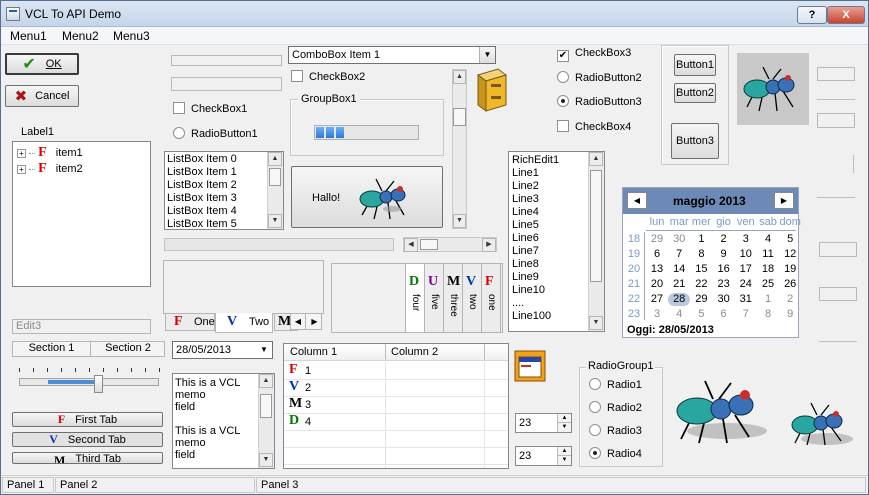 The image size is (869, 495). I want to click on calendar-day: 11, so click(768, 254).